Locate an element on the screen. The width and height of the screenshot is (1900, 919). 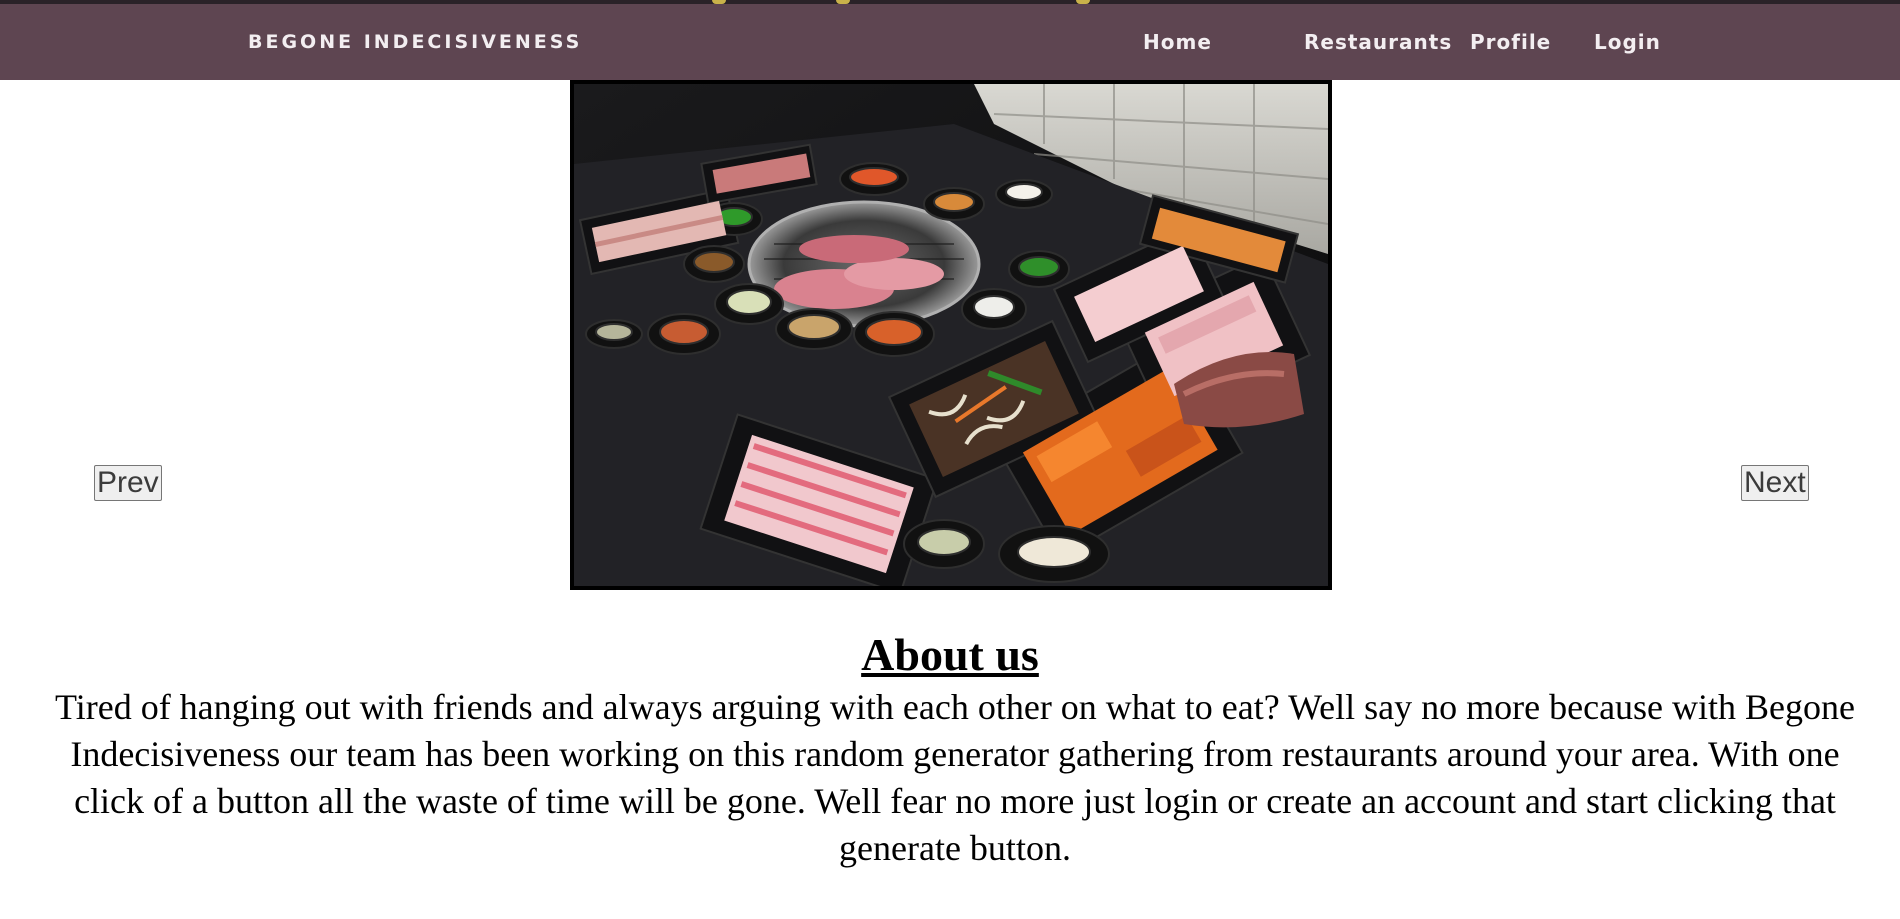
nav-link-home: Home is located at coordinates (1177, 42).